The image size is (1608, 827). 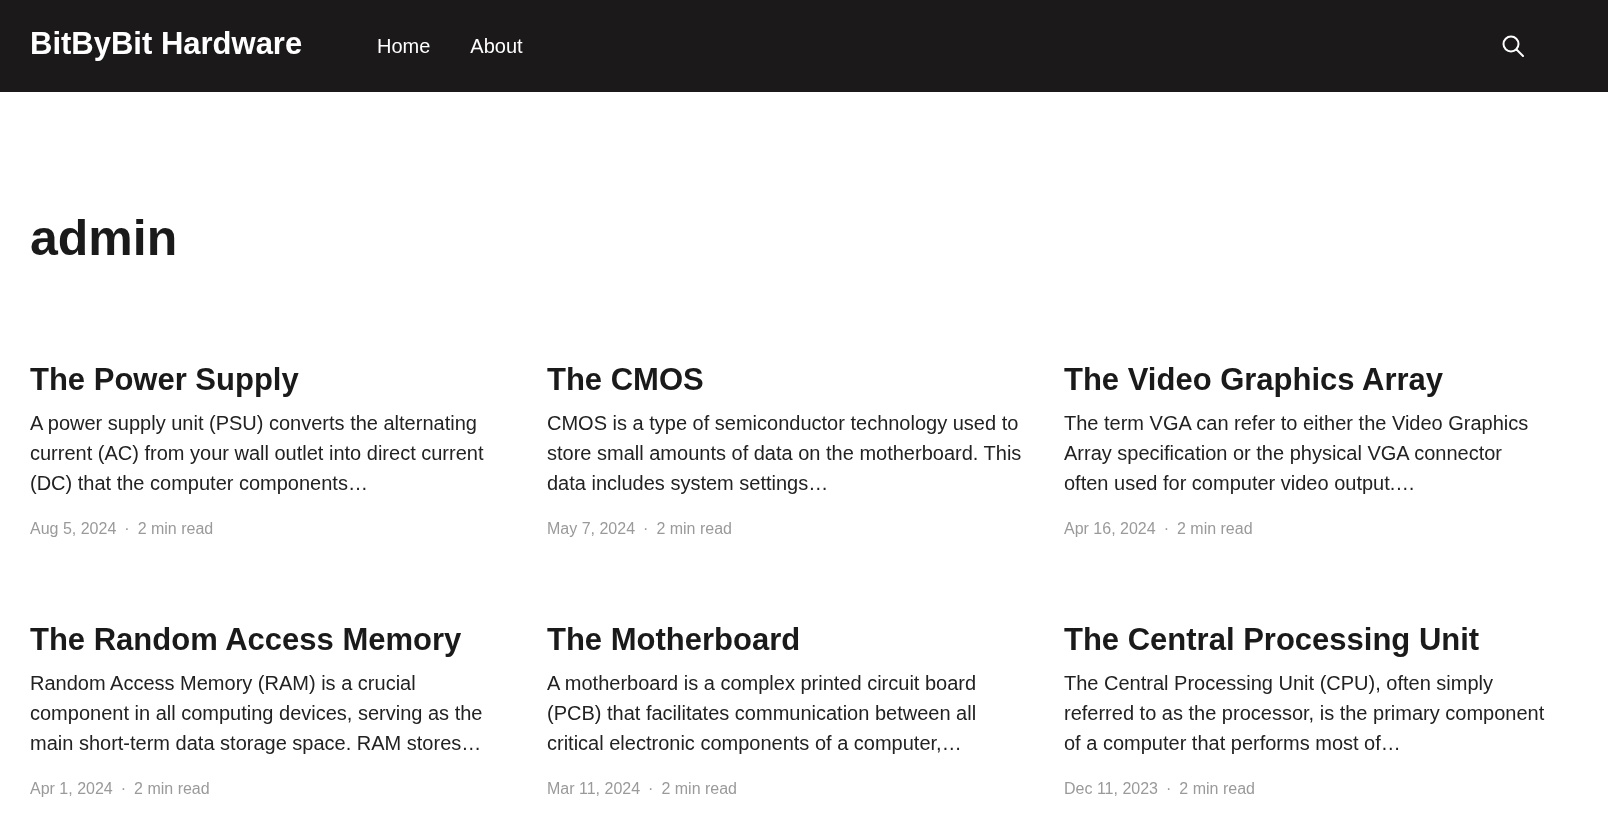 I want to click on site-logo: BitByBit Hardware, so click(x=166, y=44).